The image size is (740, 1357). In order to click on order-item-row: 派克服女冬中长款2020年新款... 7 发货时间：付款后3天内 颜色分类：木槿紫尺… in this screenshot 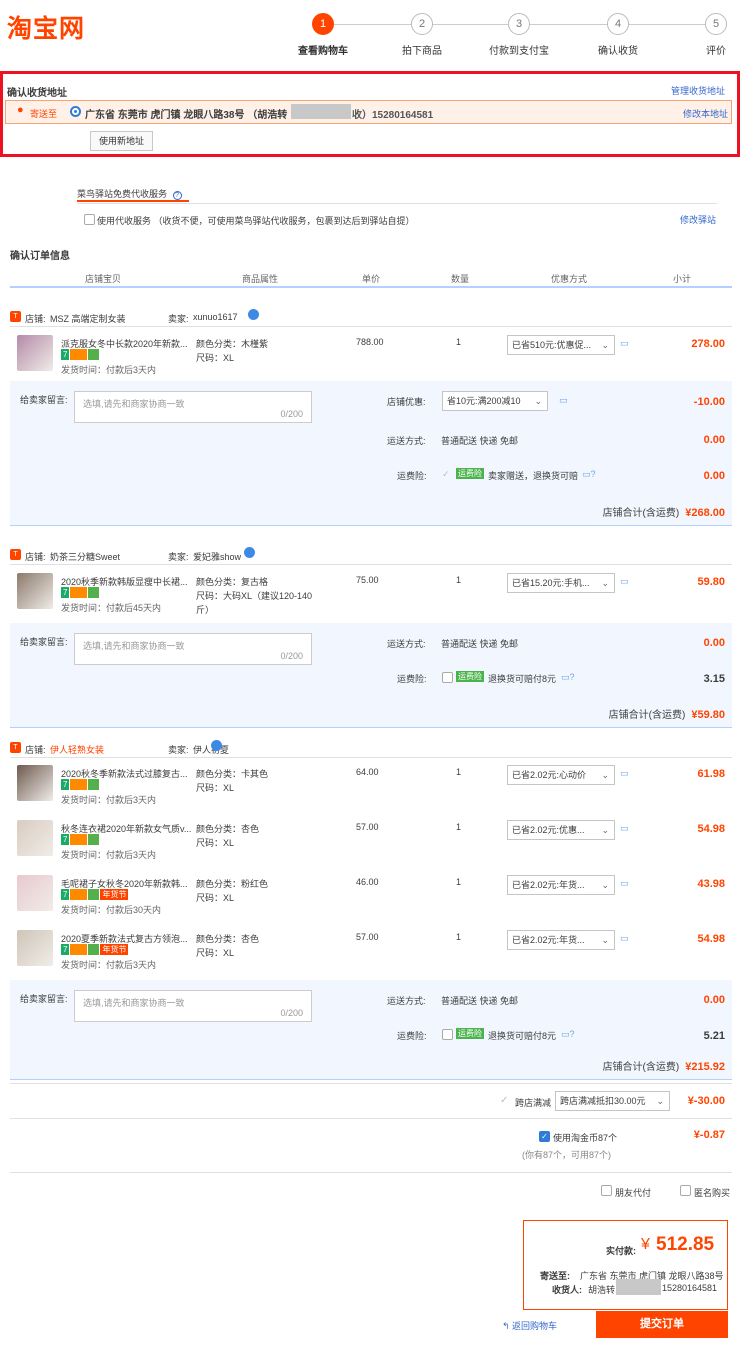, I will do `click(371, 357)`.